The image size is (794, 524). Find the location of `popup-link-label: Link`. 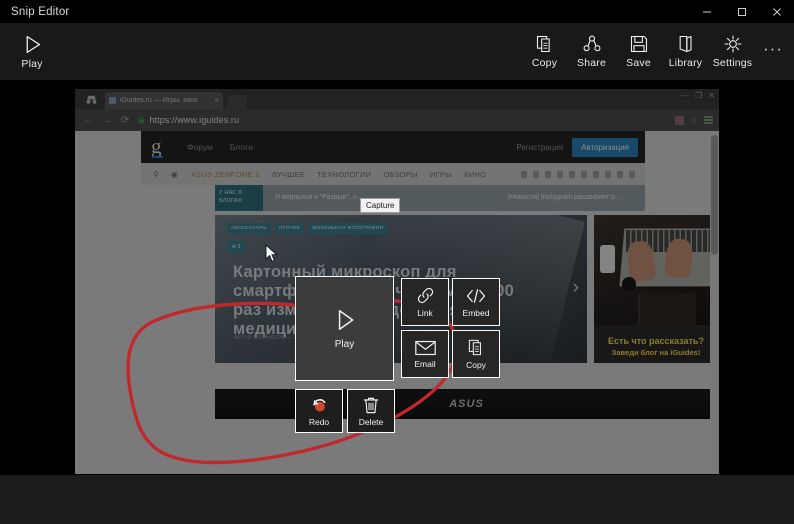

popup-link-label: Link is located at coordinates (425, 313).